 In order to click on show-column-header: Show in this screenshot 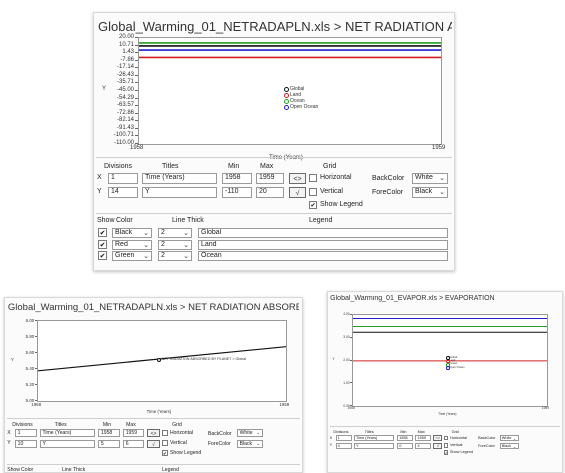, I will do `click(106, 220)`.